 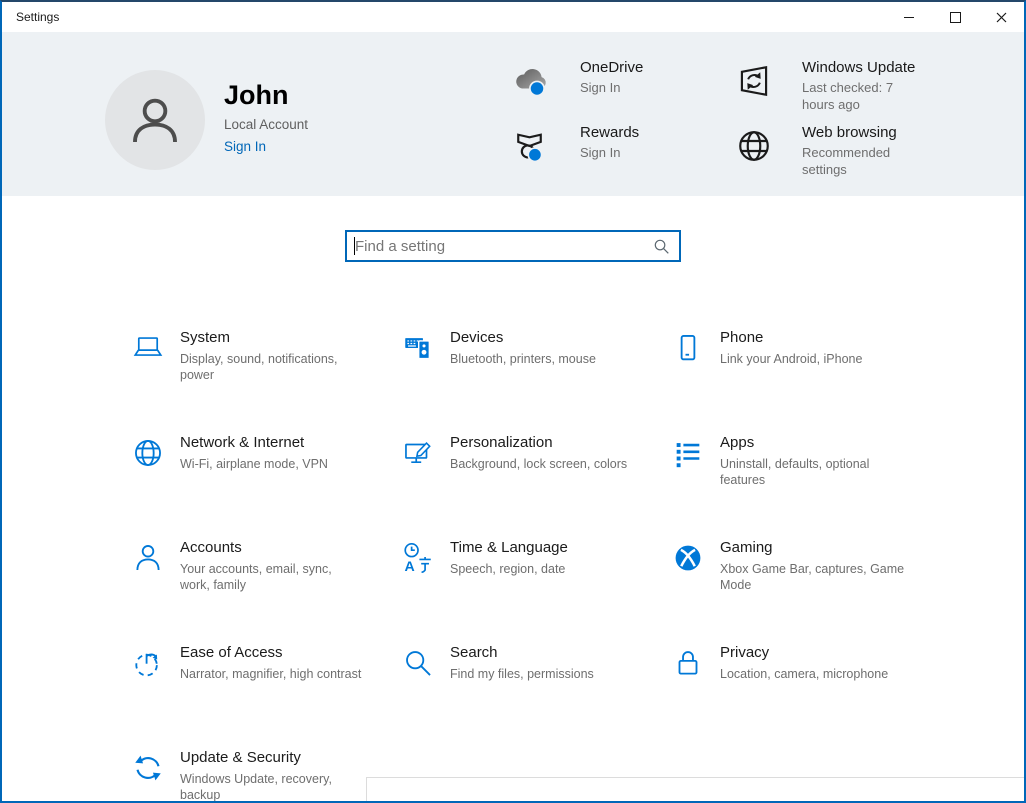 I want to click on search-box, so click(x=513, y=246).